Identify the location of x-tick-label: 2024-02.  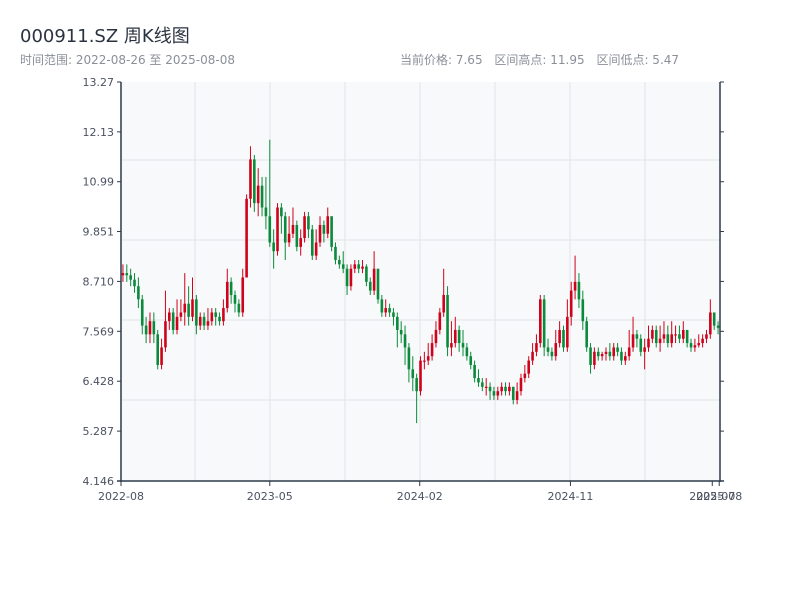
(420, 496).